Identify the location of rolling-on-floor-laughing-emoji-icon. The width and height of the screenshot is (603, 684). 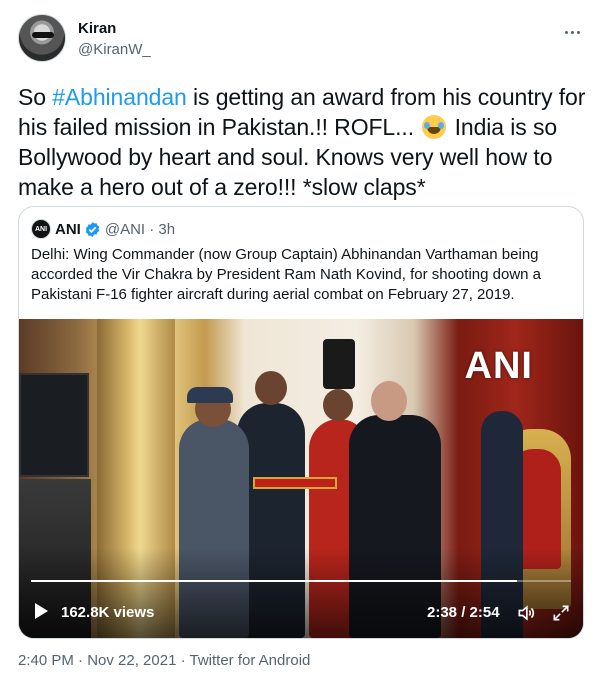
(434, 127).